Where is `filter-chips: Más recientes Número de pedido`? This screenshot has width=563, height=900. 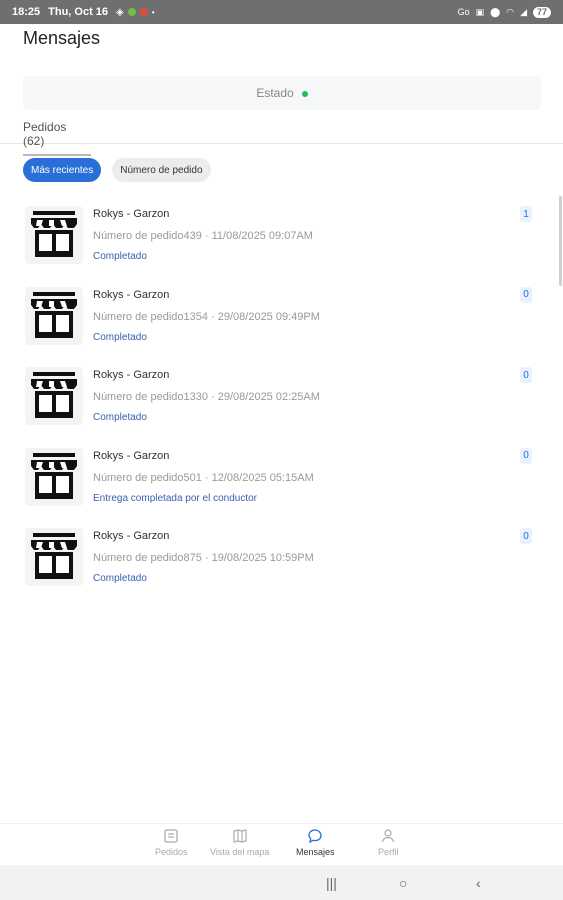 filter-chips: Más recientes Número de pedido is located at coordinates (117, 170).